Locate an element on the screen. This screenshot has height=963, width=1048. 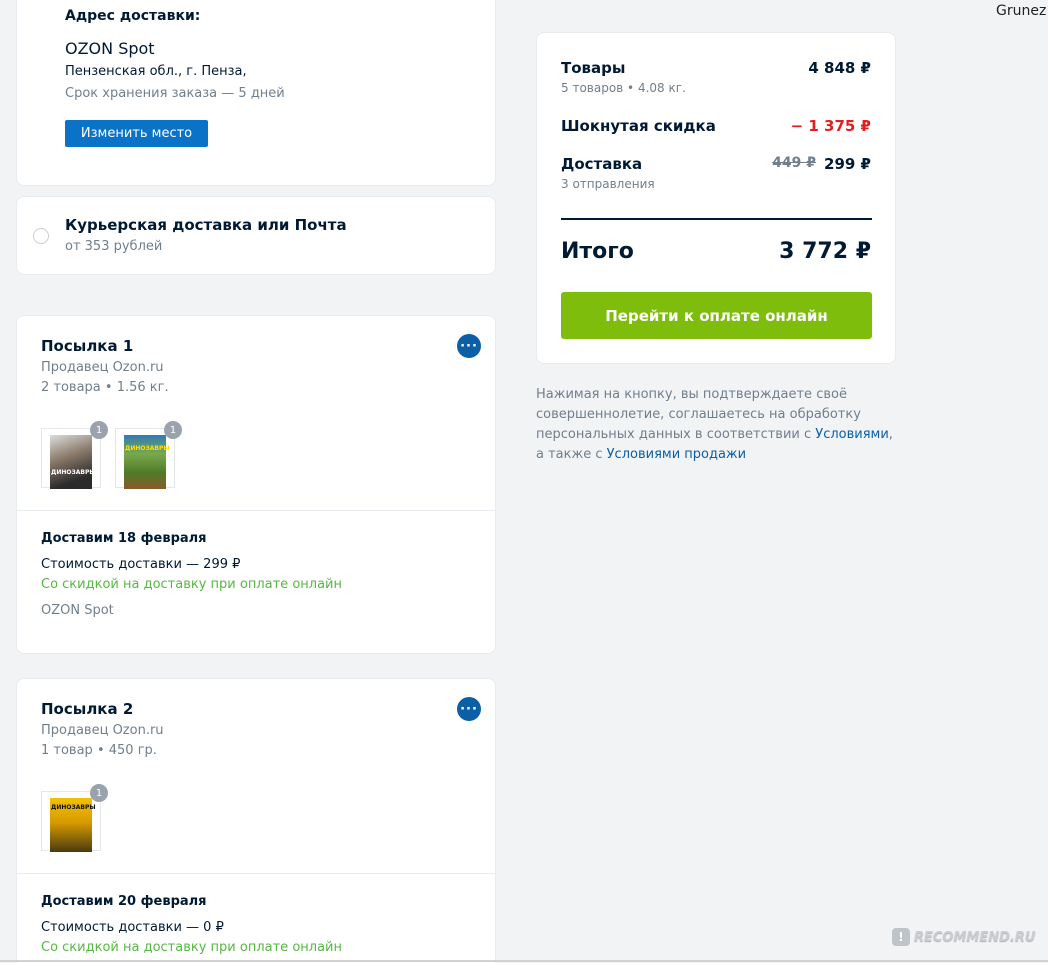
sale-terms-link: Условиями продажи is located at coordinates (676, 454).